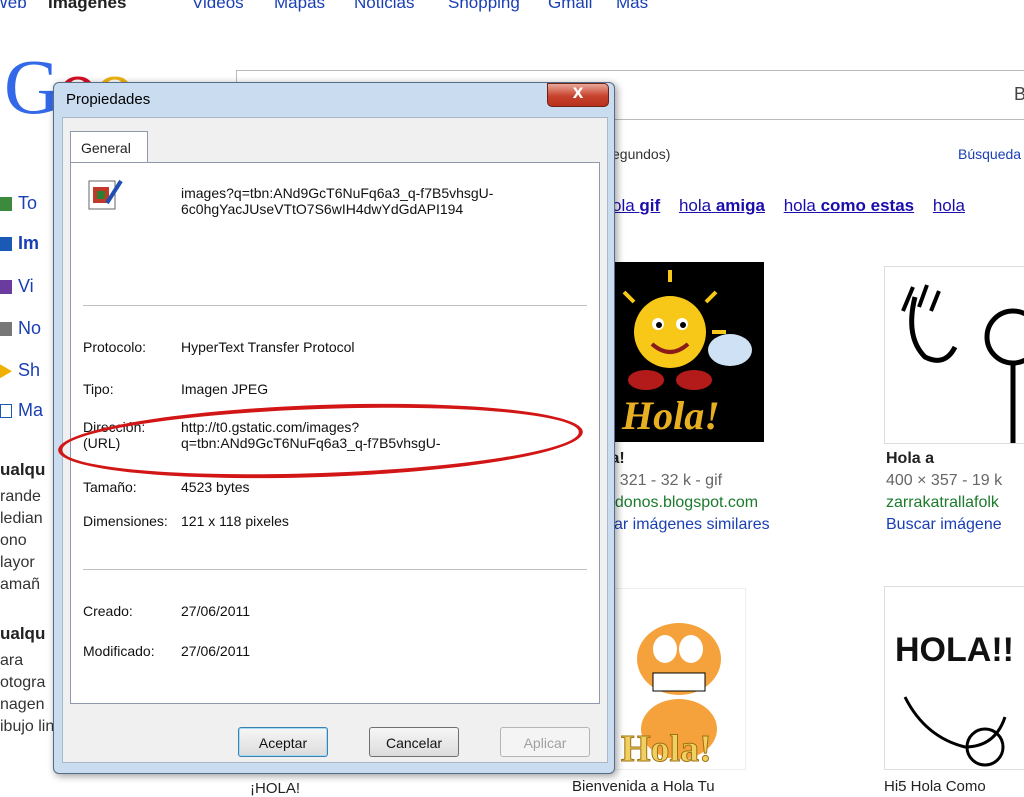 The width and height of the screenshot is (1024, 797). Describe the element at coordinates (22, 683) in the screenshot. I see `type-option: otogra` at that location.